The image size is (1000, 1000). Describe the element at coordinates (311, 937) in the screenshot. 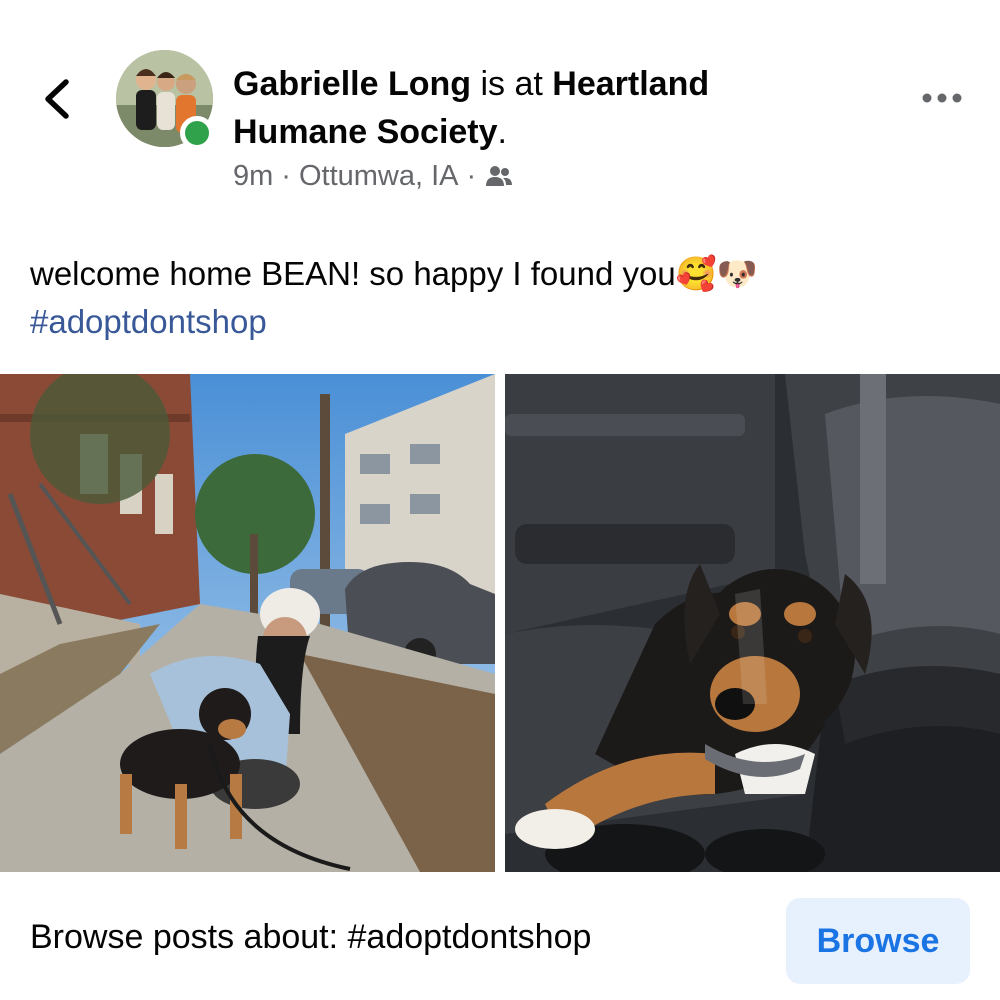

I see `browse-hashtag-text: Browse posts about: #adoptdontshop` at that location.